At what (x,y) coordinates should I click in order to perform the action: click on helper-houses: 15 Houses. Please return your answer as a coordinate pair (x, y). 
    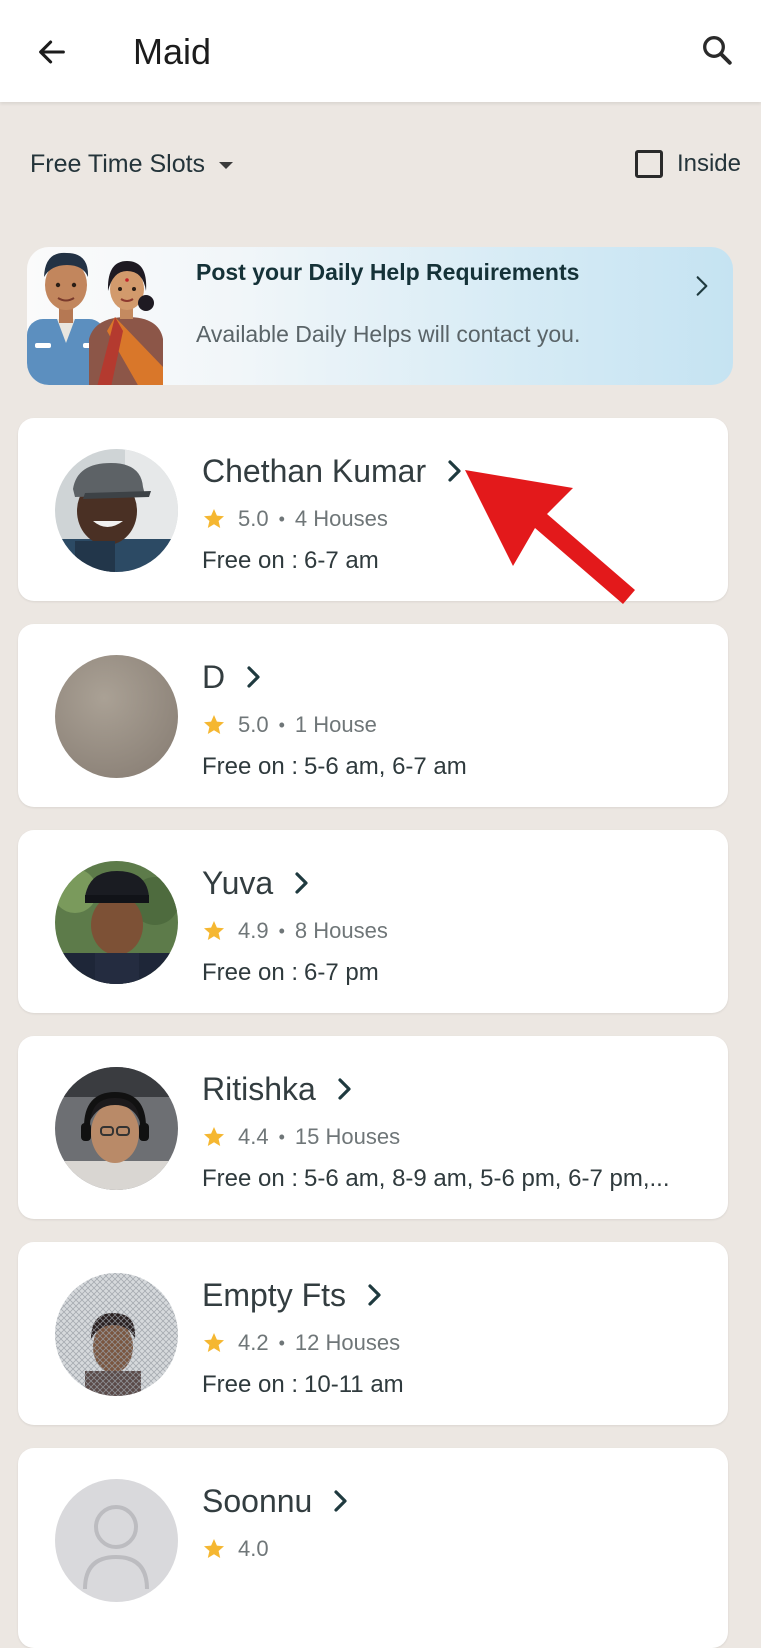
    Looking at the image, I should click on (347, 1136).